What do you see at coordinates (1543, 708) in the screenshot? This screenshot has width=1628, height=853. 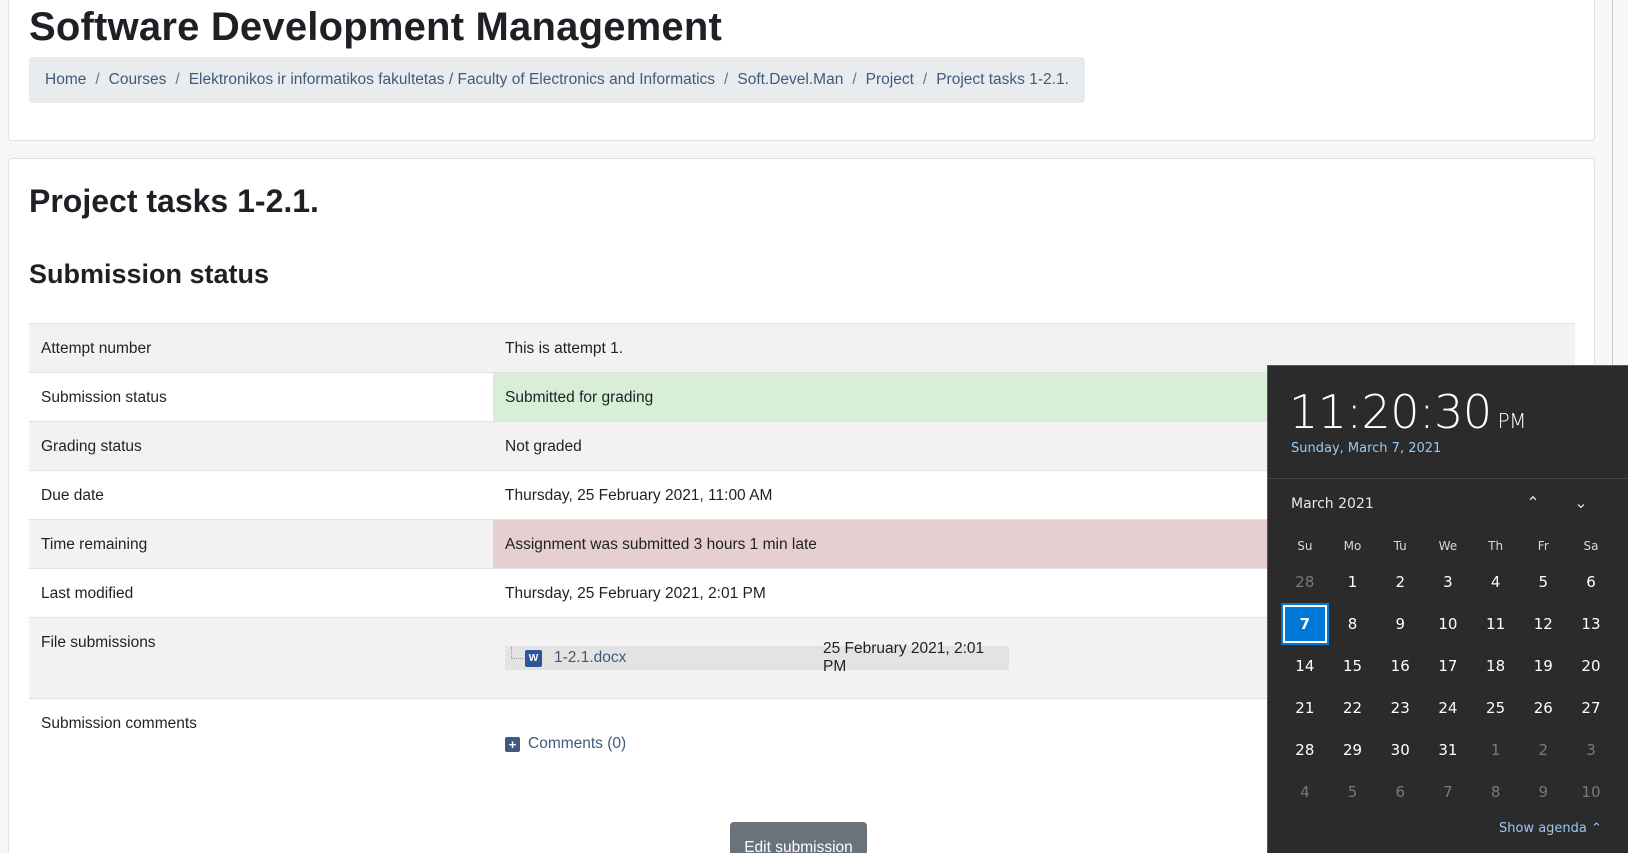 I see `calendar-day: 26` at bounding box center [1543, 708].